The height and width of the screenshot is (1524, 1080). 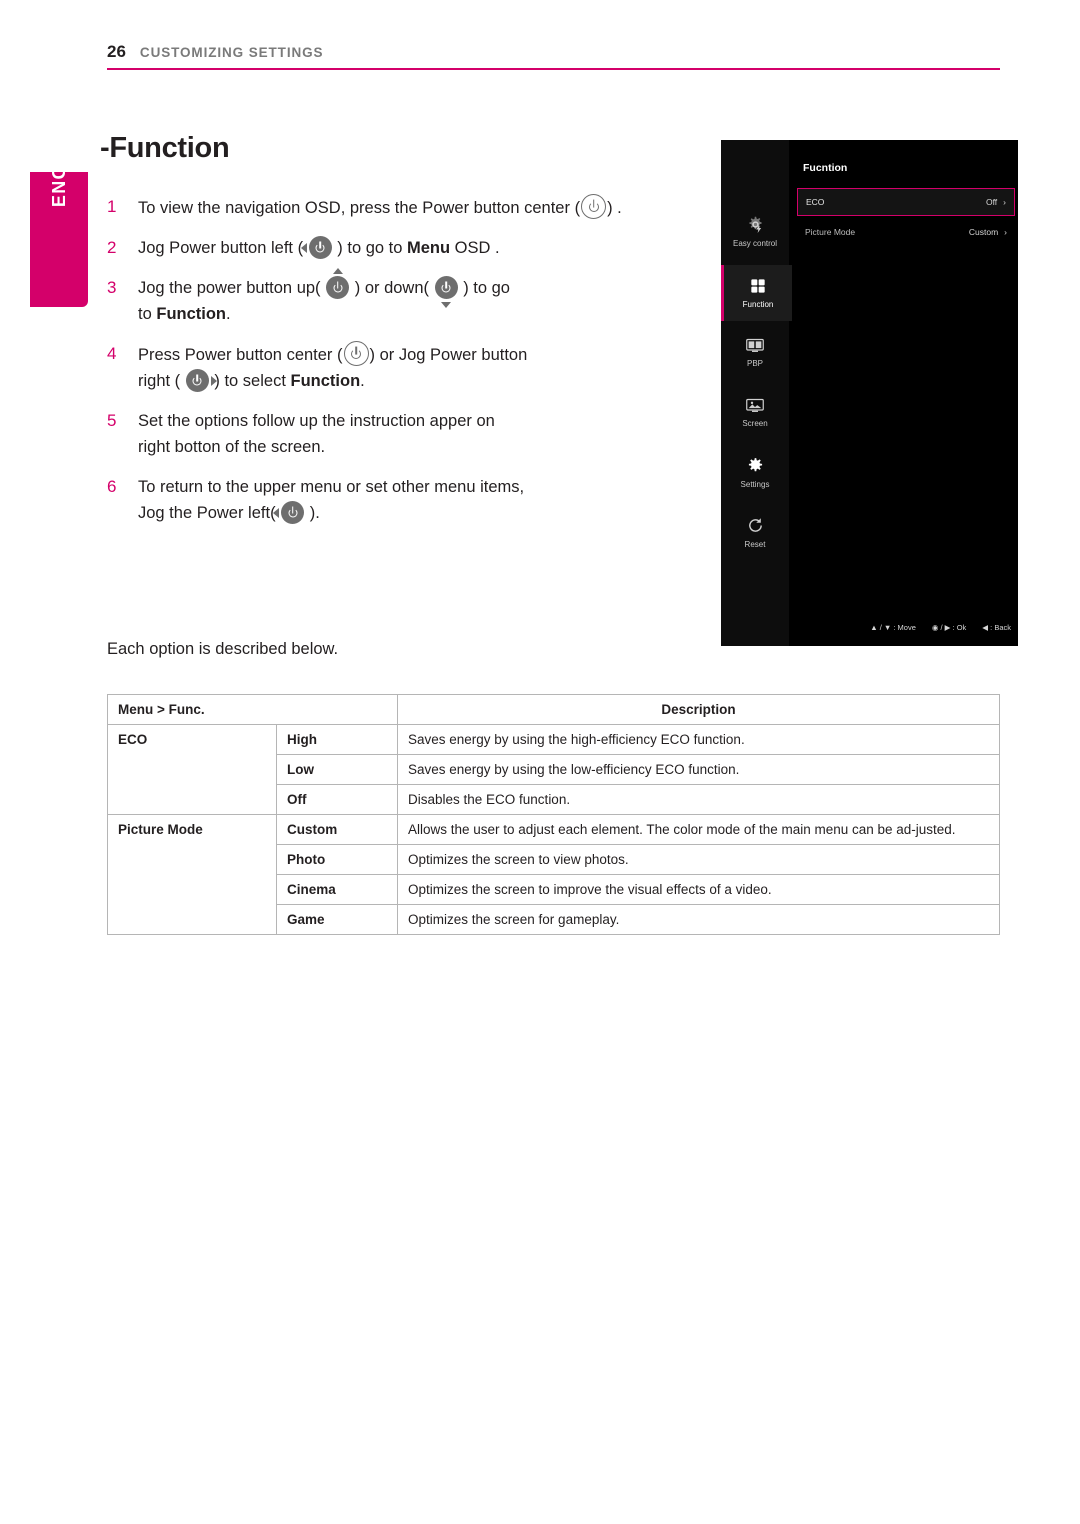 I want to click on osd-row-eco: ECO Off ›, so click(x=906, y=202).